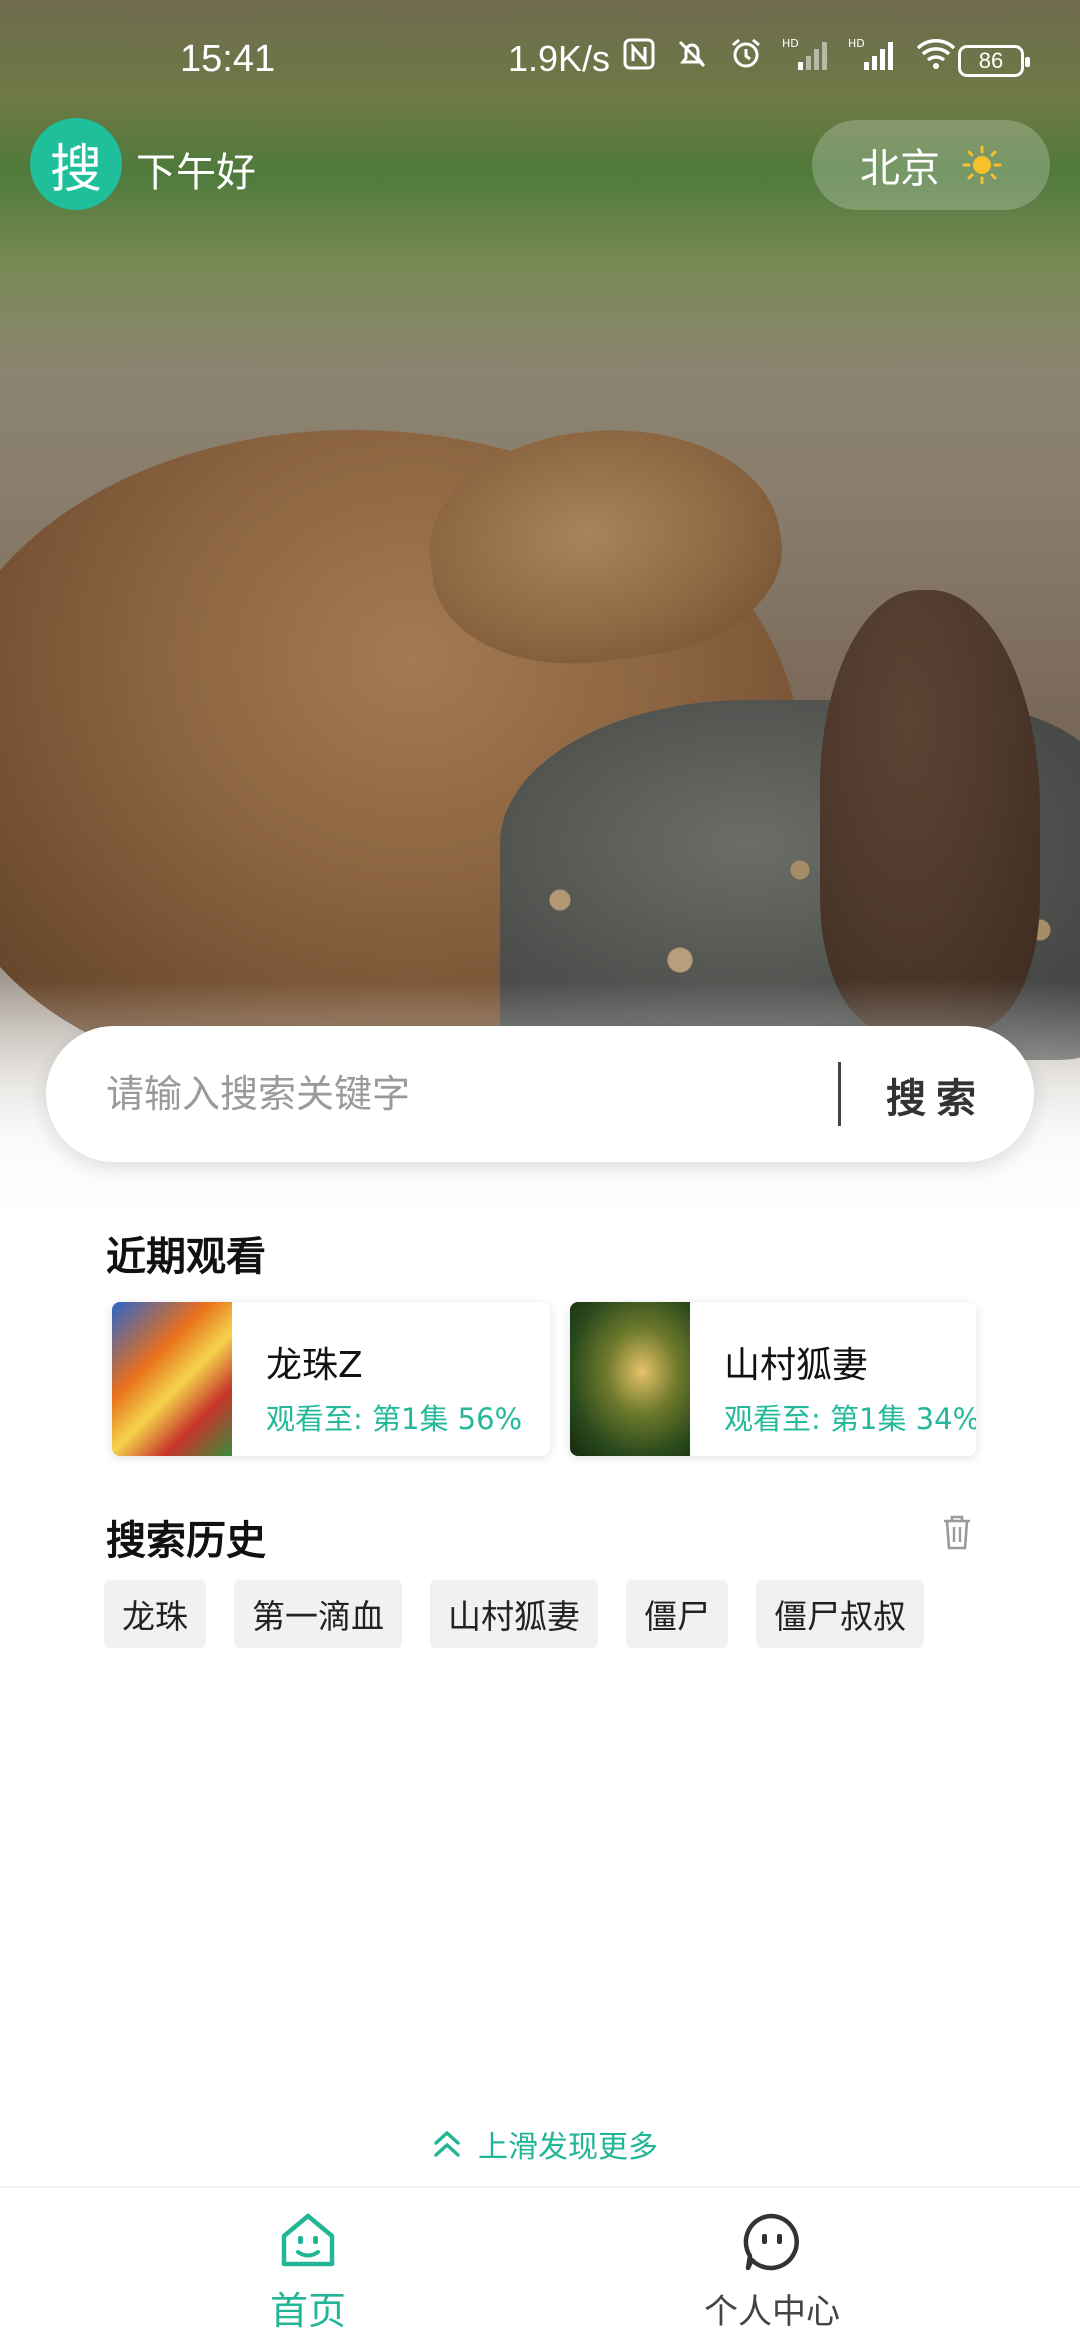 The width and height of the screenshot is (1080, 2340). I want to click on trash-icon, so click(957, 1532).